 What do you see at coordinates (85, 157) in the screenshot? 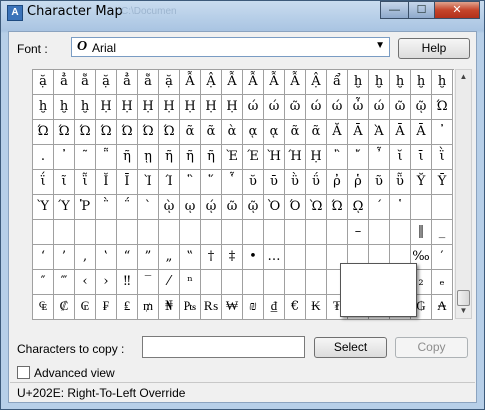
I see `character-cell: ῀` at bounding box center [85, 157].